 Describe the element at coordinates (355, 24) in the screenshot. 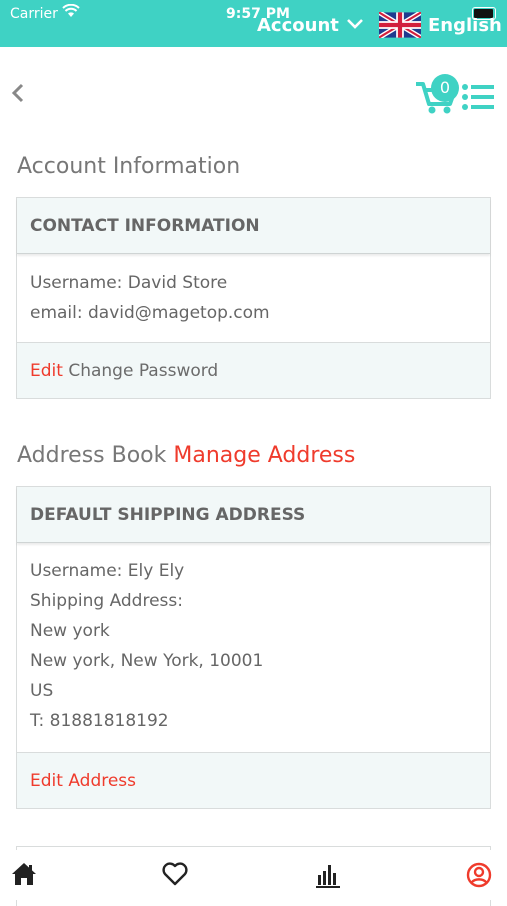

I see `chevron-down-icon` at that location.